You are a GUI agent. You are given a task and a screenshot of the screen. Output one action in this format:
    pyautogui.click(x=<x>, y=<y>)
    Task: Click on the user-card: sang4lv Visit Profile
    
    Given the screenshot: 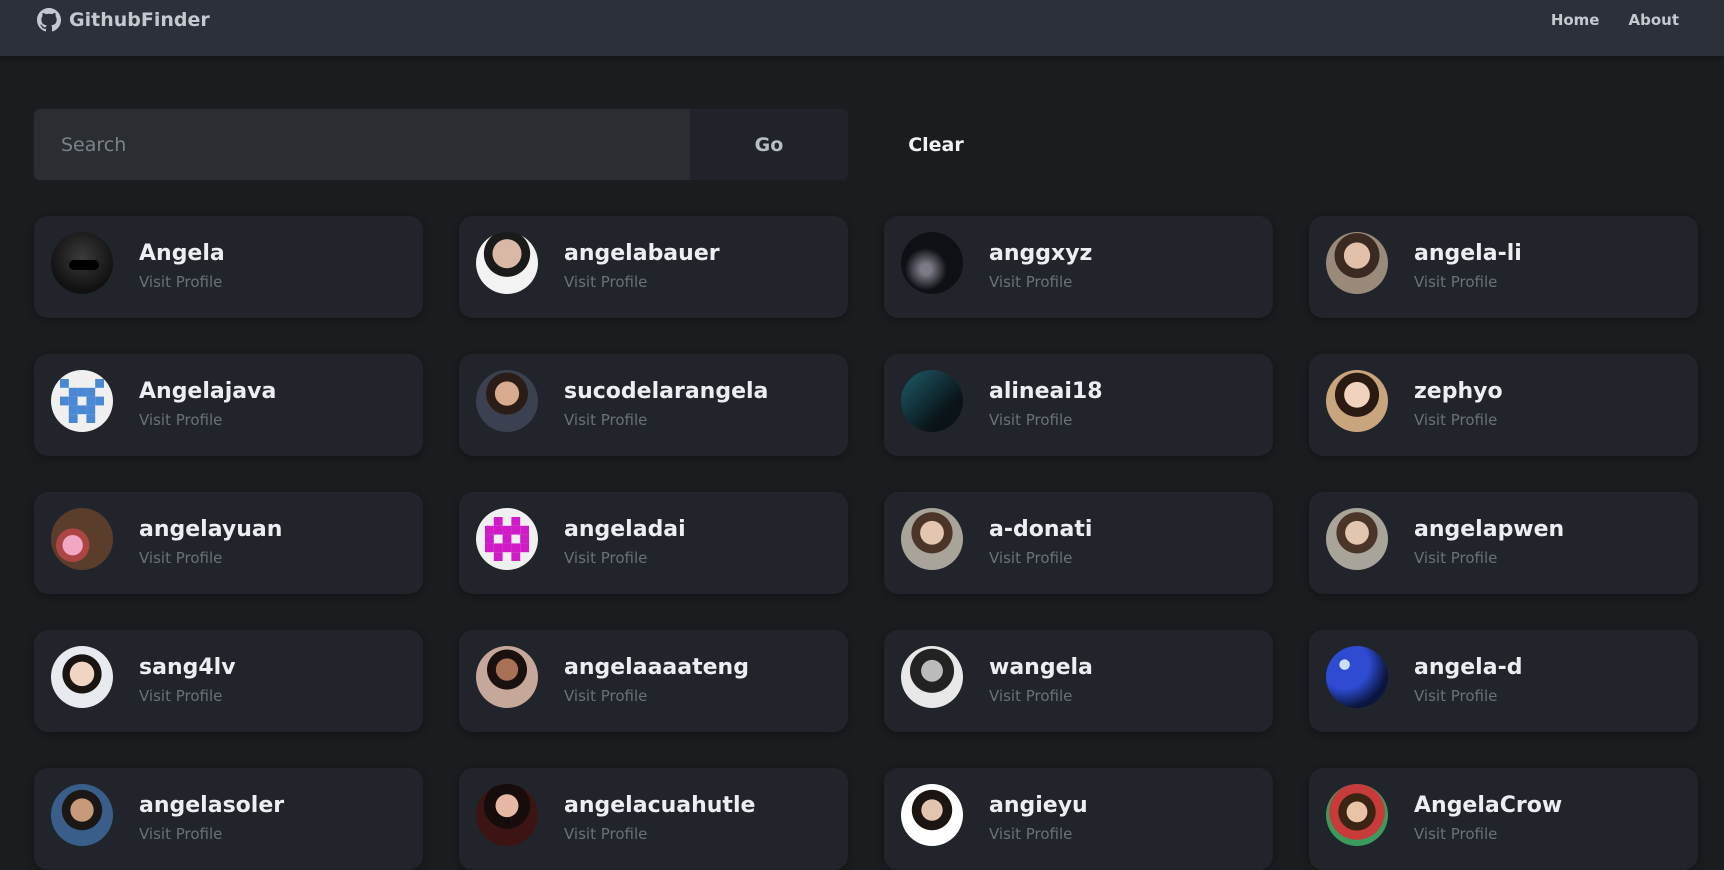 What is the action you would take?
    pyautogui.click(x=228, y=681)
    